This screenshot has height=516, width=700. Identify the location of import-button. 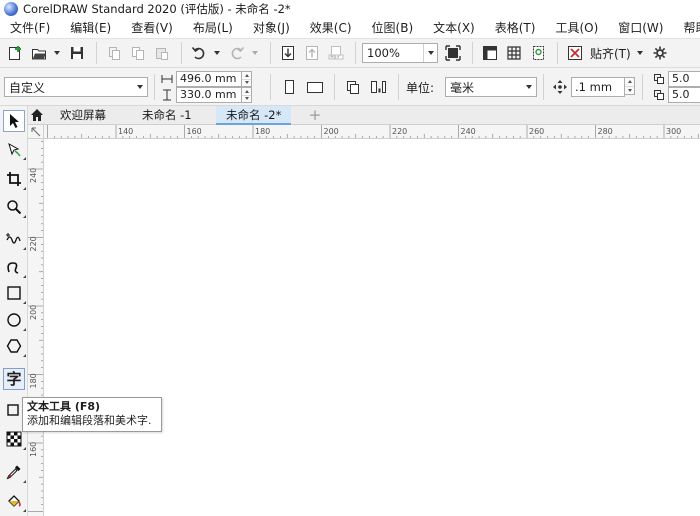
(288, 53).